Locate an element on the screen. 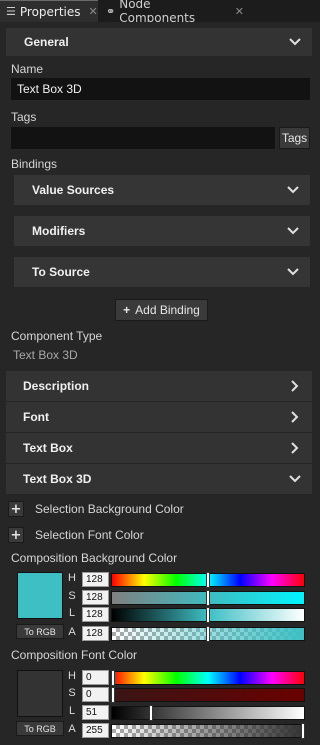  selection-bg-color-label: Selection Background Color is located at coordinates (109, 509).